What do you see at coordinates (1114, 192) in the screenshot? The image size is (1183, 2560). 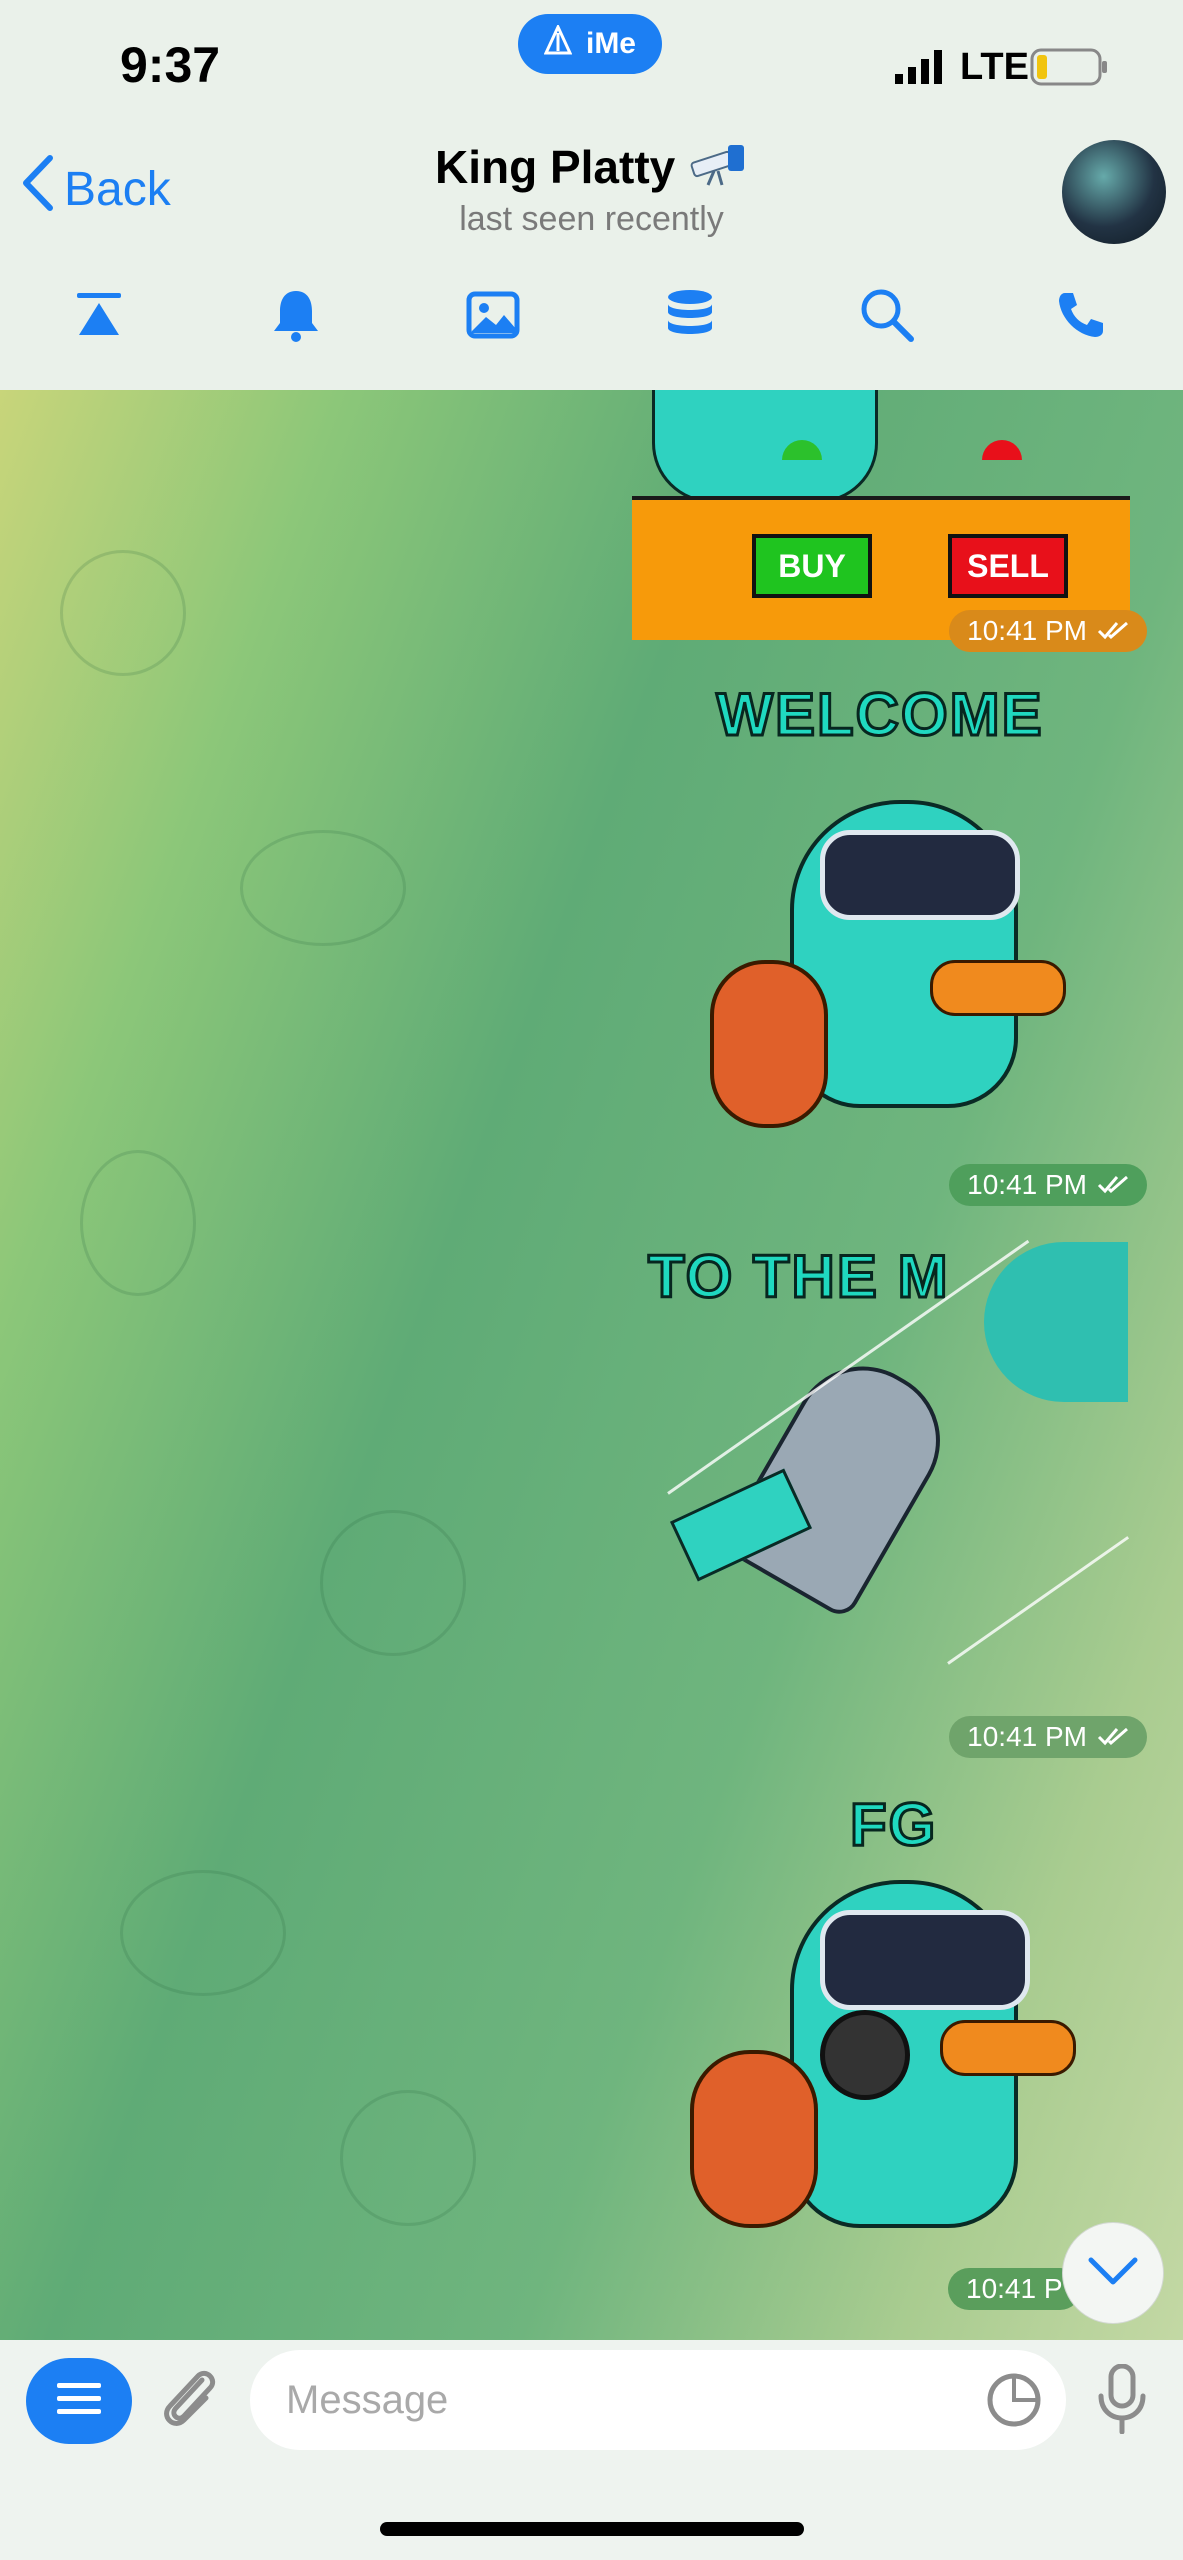 I see `avatar` at bounding box center [1114, 192].